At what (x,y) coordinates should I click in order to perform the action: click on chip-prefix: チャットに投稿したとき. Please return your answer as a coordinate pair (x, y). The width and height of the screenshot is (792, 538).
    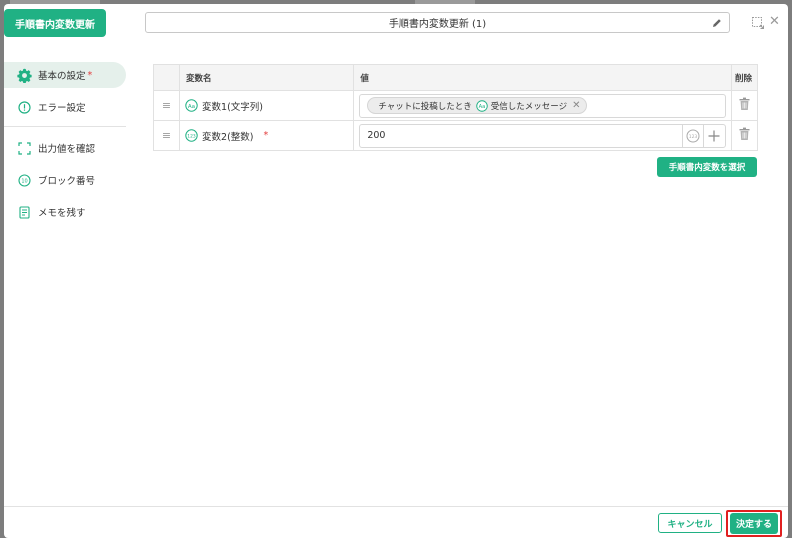
    Looking at the image, I should click on (425, 106).